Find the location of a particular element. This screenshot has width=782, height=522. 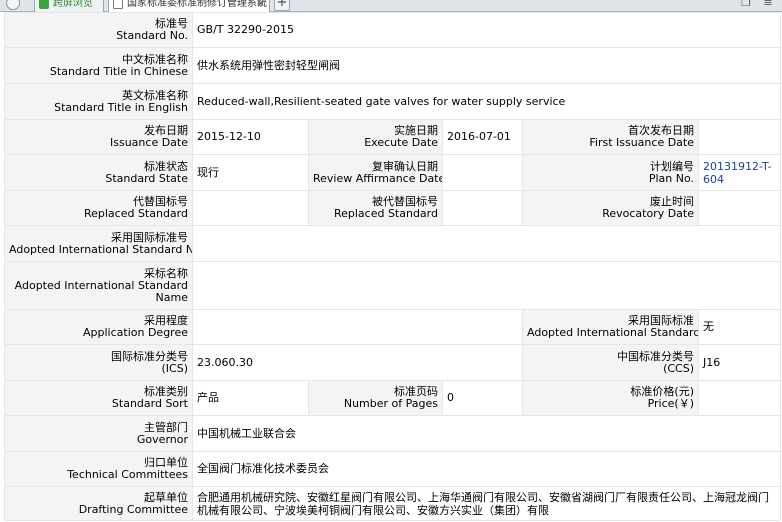

value-adopted-intl-name is located at coordinates (486, 285).